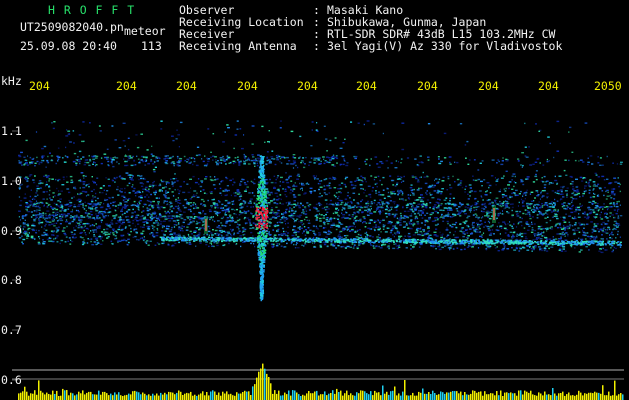 The height and width of the screenshot is (400, 629). I want to click on freq-tick-label: 0.6, so click(11, 380).